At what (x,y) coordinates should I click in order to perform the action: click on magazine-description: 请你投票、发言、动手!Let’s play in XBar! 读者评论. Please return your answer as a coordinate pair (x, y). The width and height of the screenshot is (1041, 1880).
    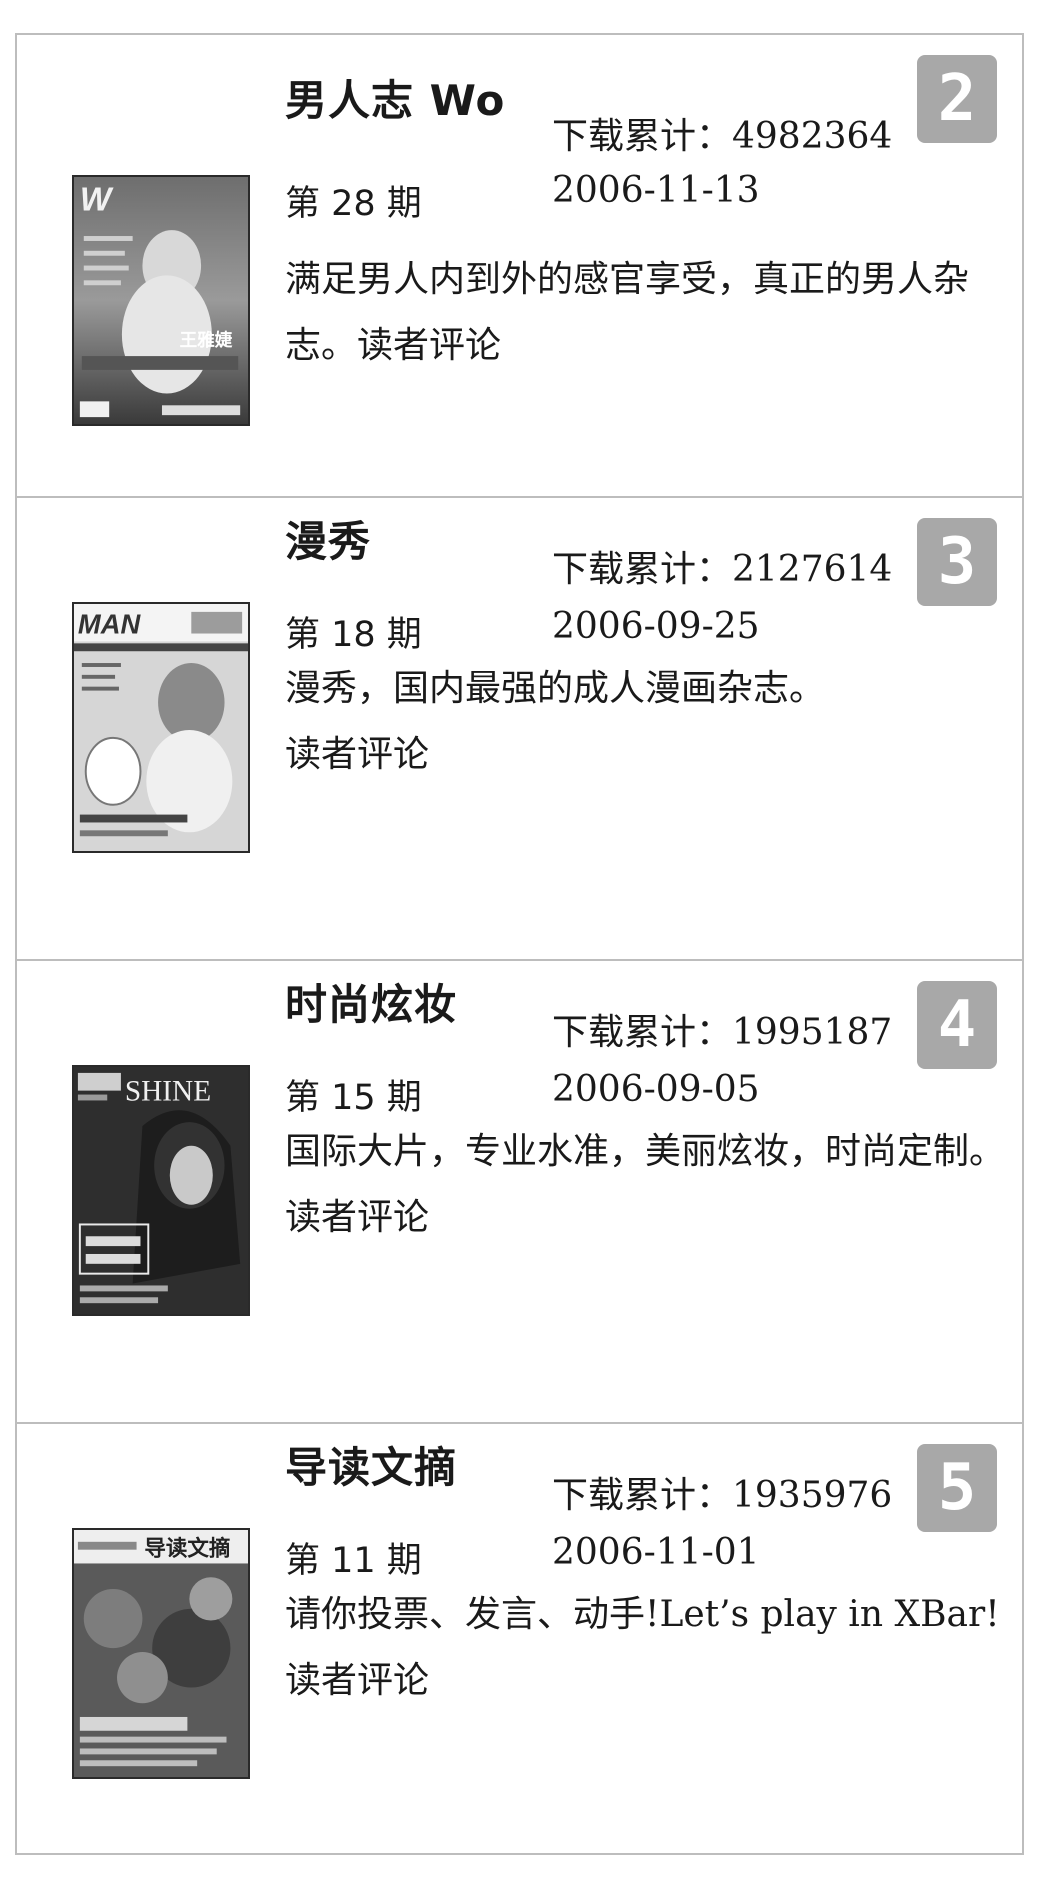
    Looking at the image, I should click on (652, 1648).